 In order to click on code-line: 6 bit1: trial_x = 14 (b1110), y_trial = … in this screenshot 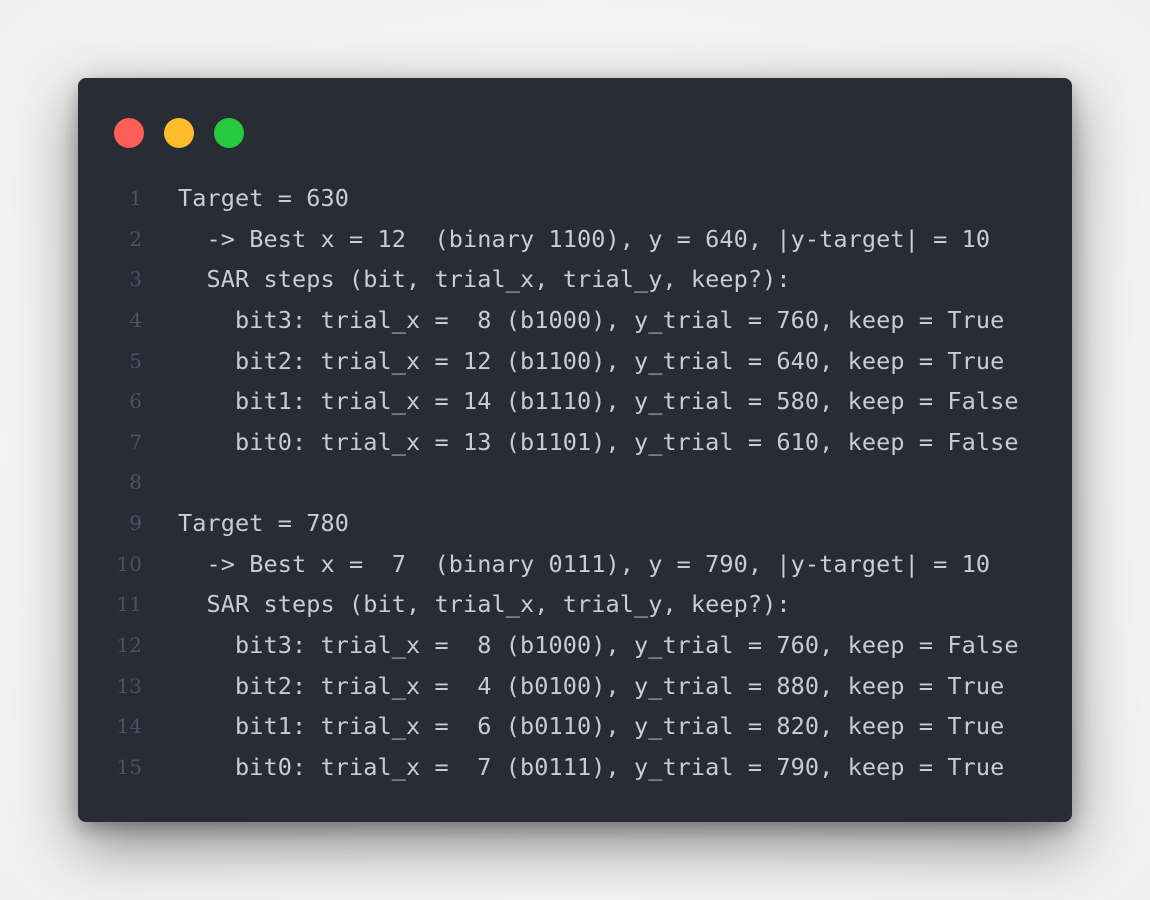, I will do `click(575, 401)`.